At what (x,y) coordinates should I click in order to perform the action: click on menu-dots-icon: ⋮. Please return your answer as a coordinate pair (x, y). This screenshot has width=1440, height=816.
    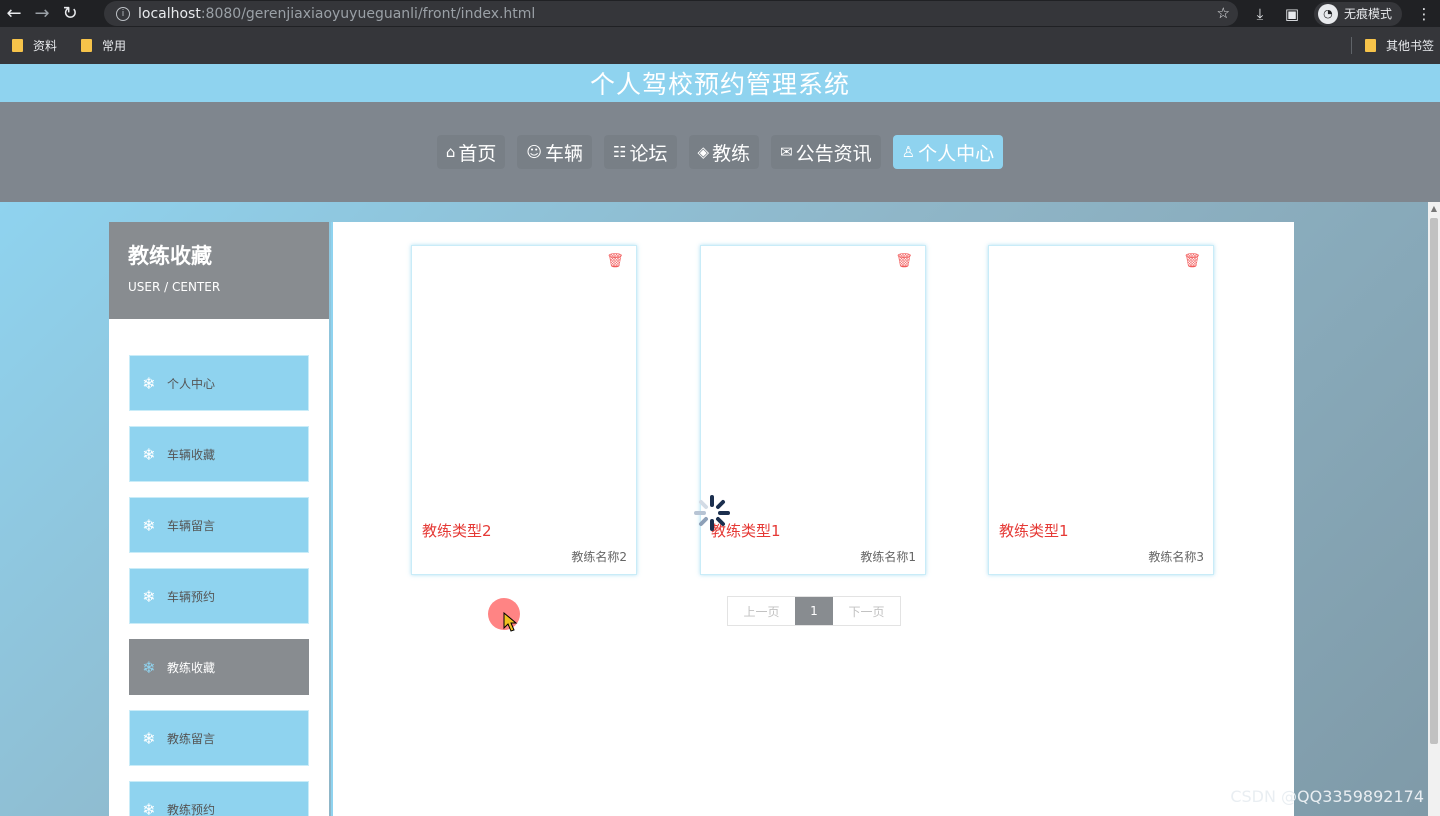
    Looking at the image, I should click on (1424, 14).